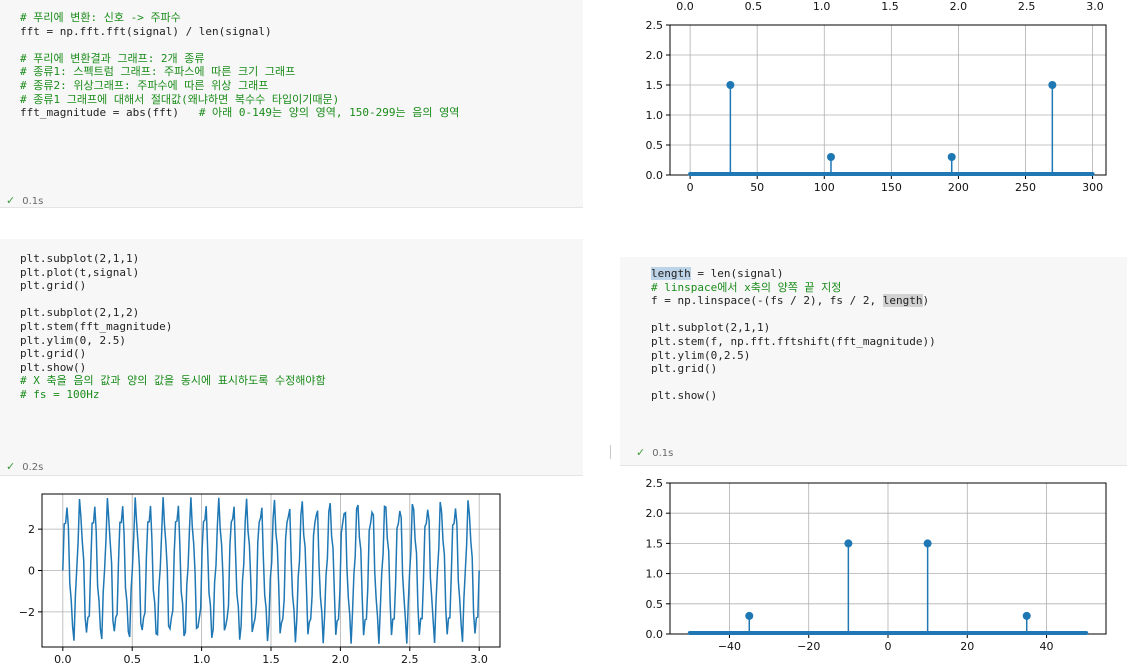 This screenshot has height=672, width=1127. I want to click on y-tick-label: −2, so click(27, 612).